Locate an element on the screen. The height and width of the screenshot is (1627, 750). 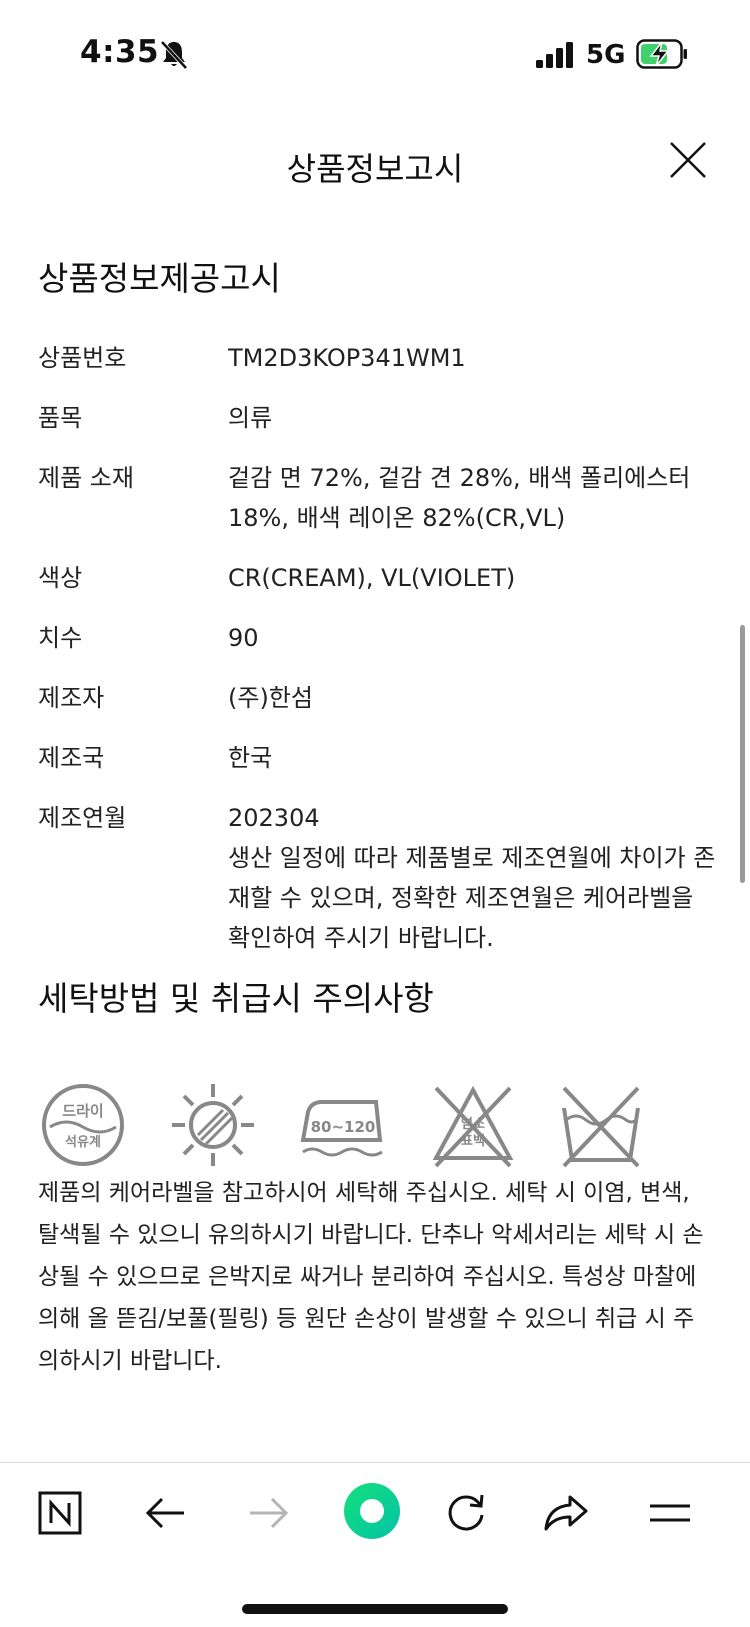
menu-button is located at coordinates (670, 1513).